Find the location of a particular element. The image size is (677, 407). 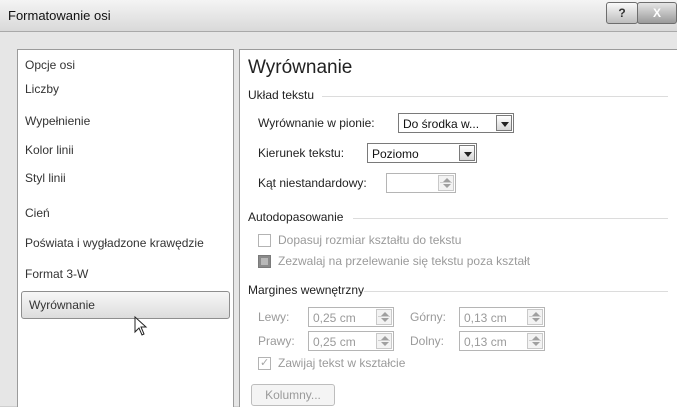

dialog-title: Formatowanie osi is located at coordinates (59, 15).